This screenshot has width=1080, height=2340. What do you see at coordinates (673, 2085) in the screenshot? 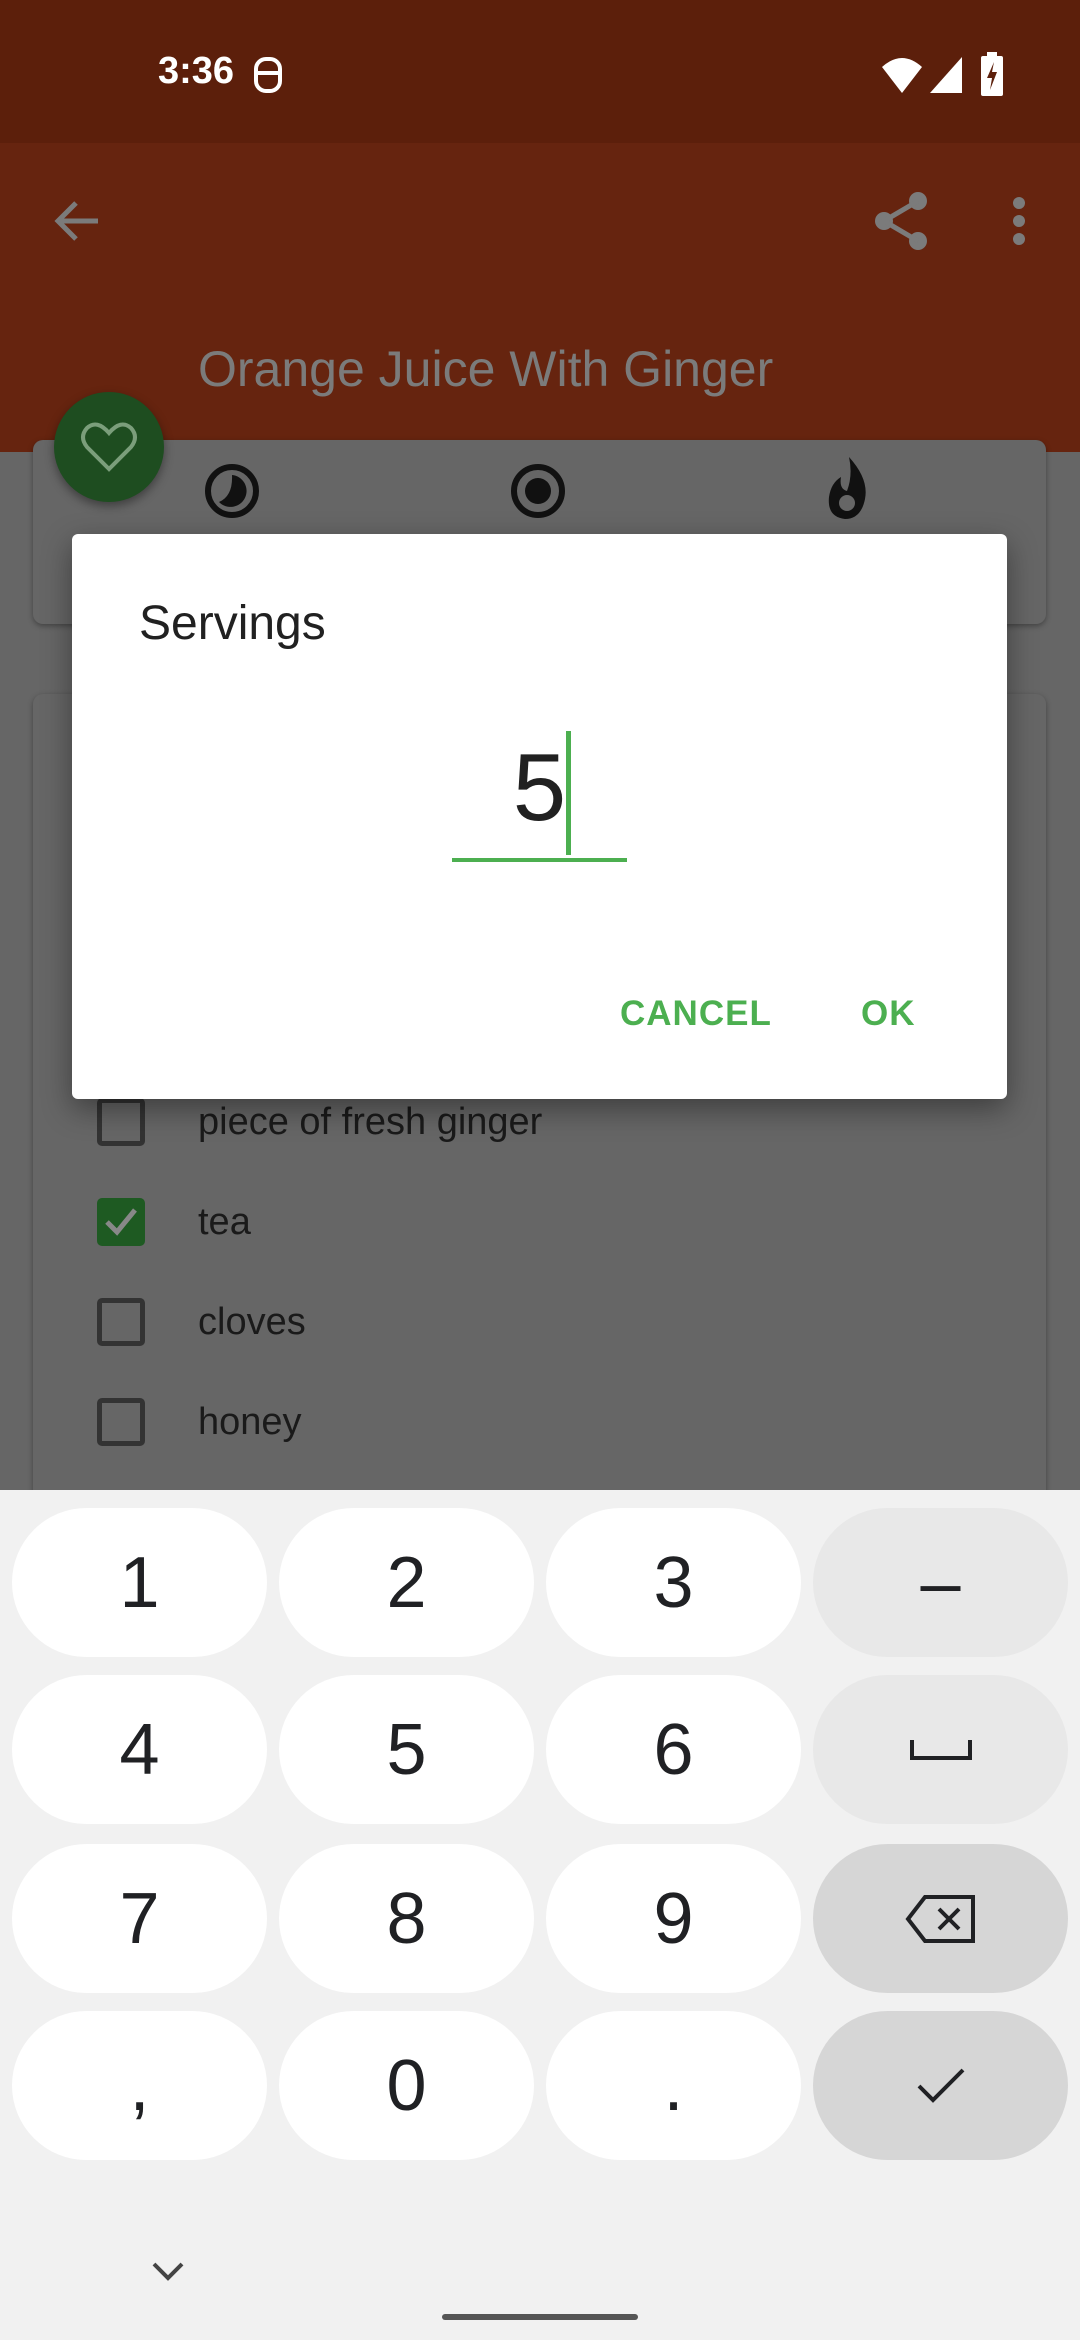
I see `key-period: .` at bounding box center [673, 2085].